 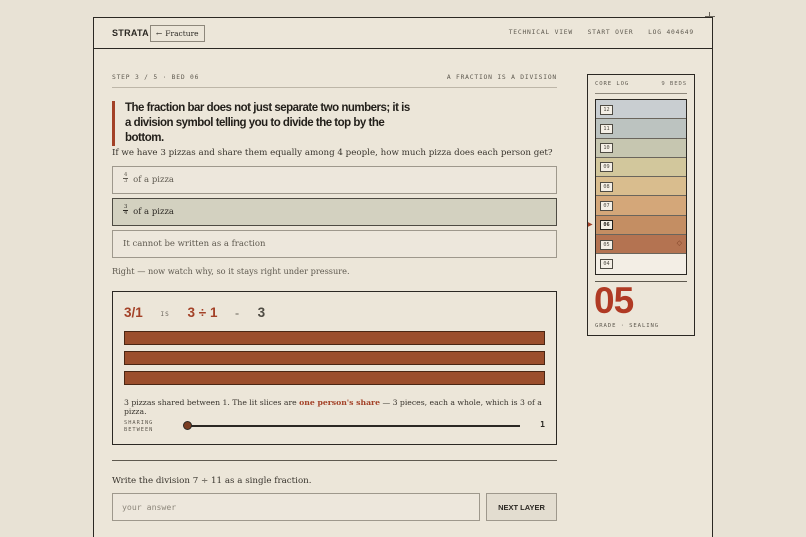 I want to click on equation-fraction: 3/1, so click(x=133, y=312).